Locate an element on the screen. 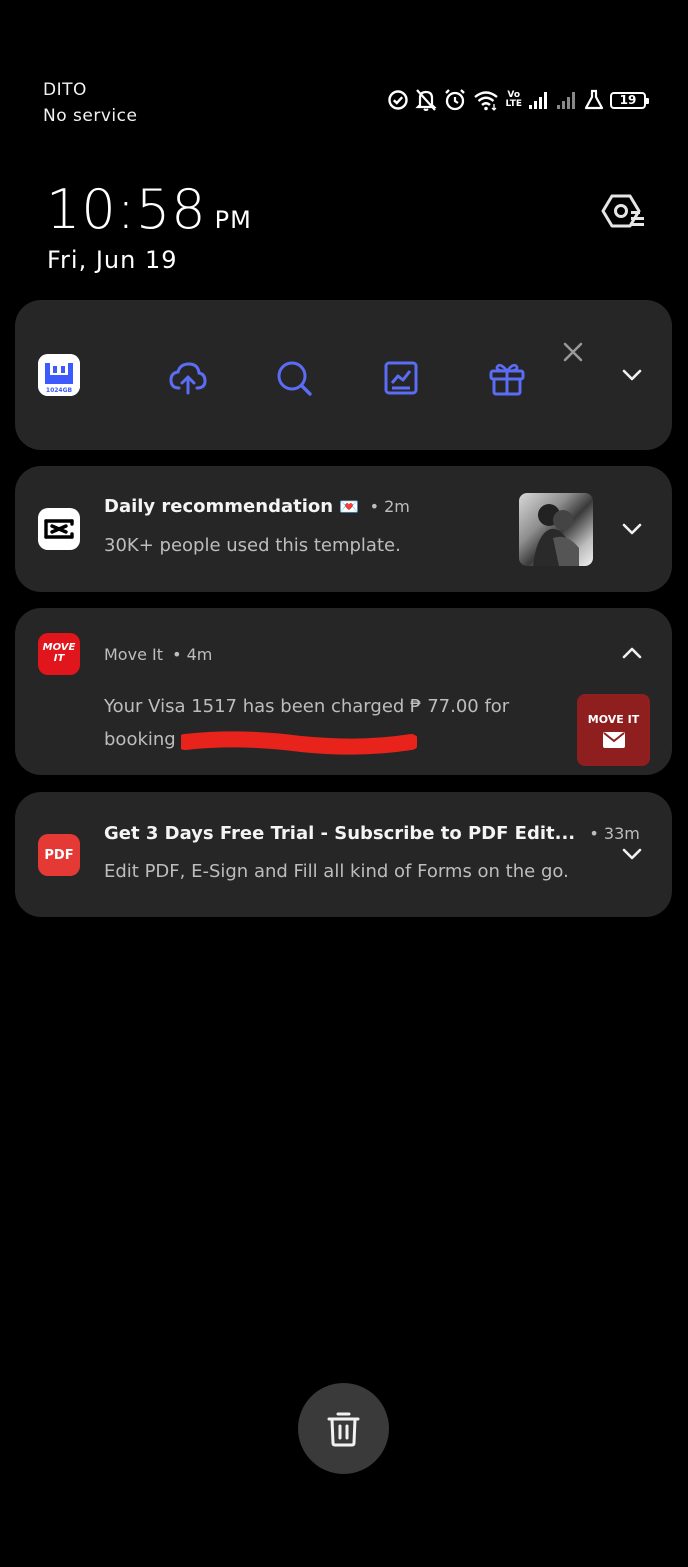 This screenshot has height=1567, width=688. notification-text: 30K+ people used this template. is located at coordinates (252, 545).